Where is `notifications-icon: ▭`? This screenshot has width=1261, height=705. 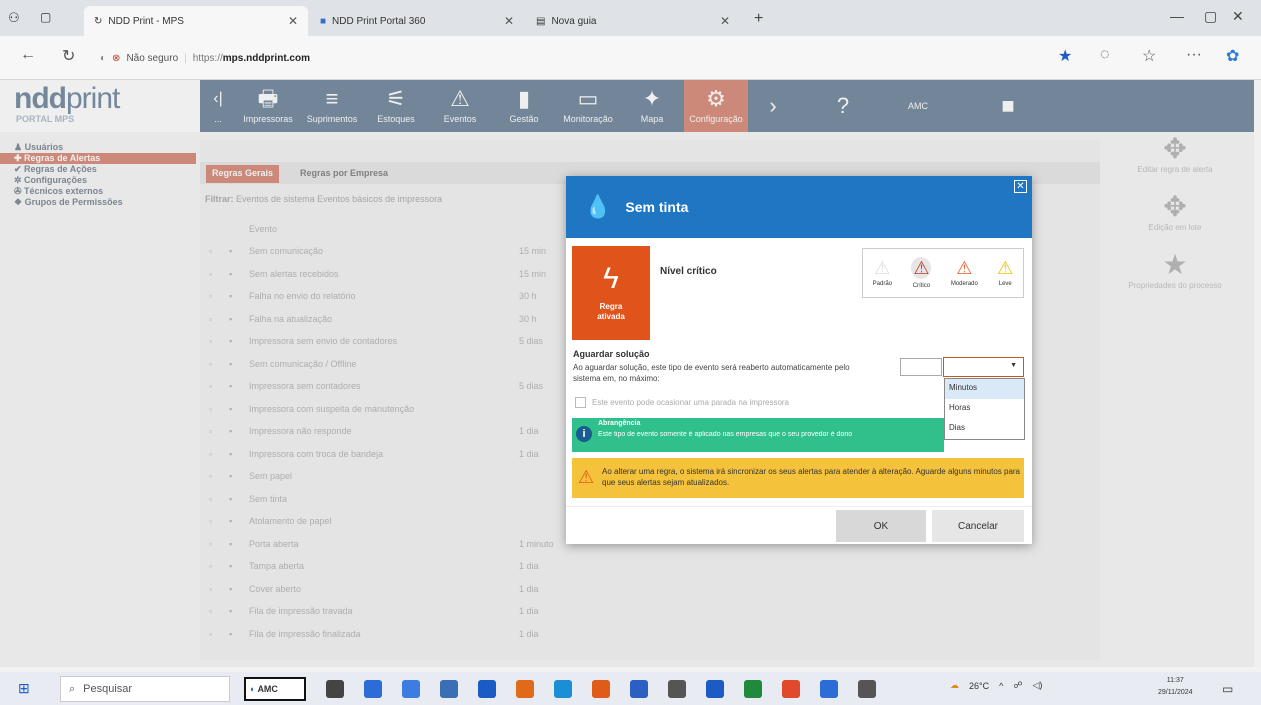
notifications-icon: ▭ is located at coordinates (1227, 689).